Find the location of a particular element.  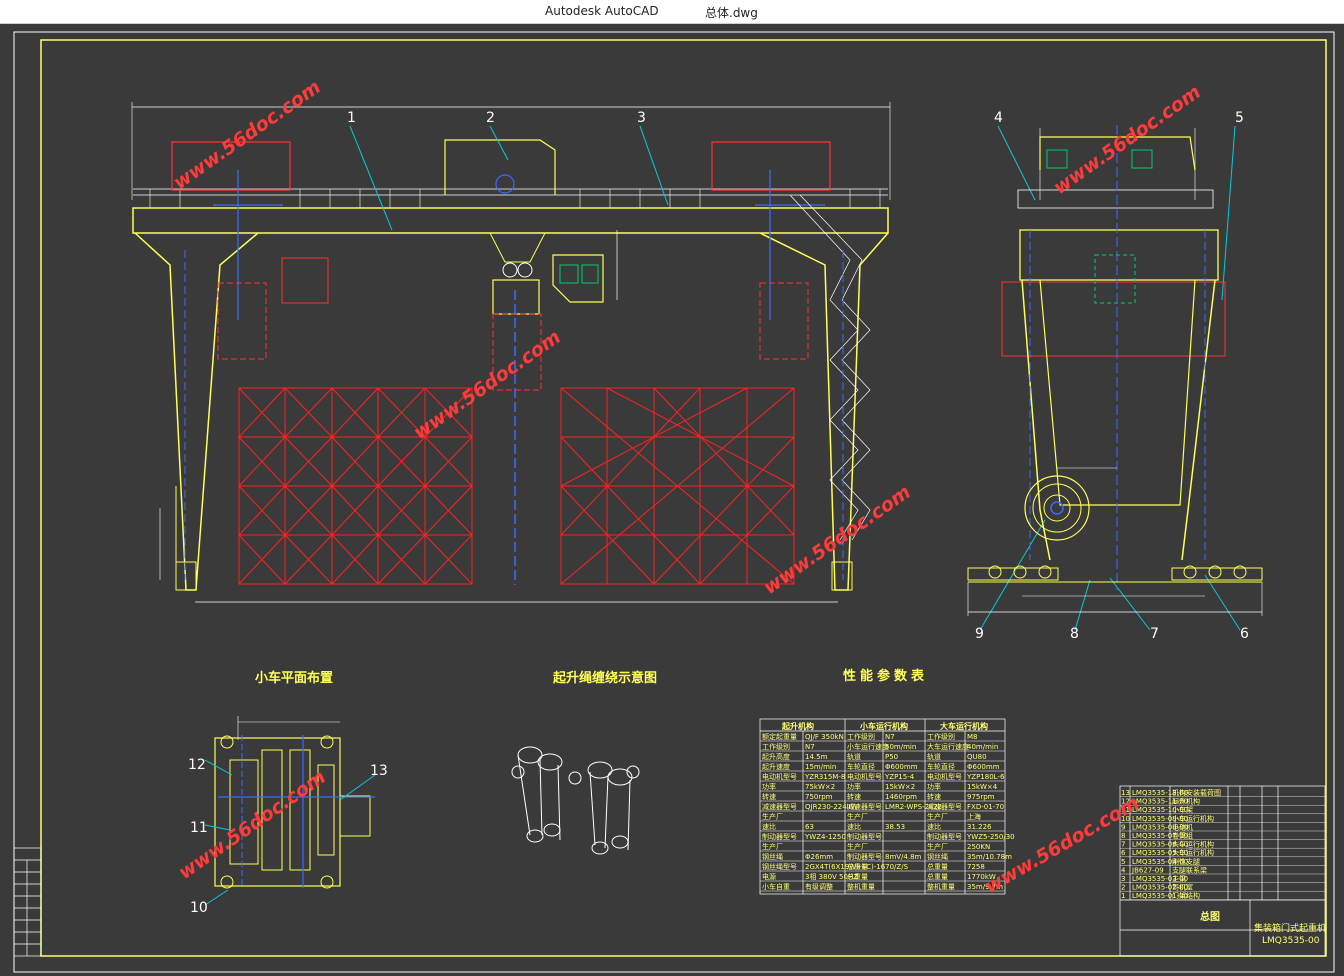

parts-cell: 卷筒组 is located at coordinates (1182, 835).